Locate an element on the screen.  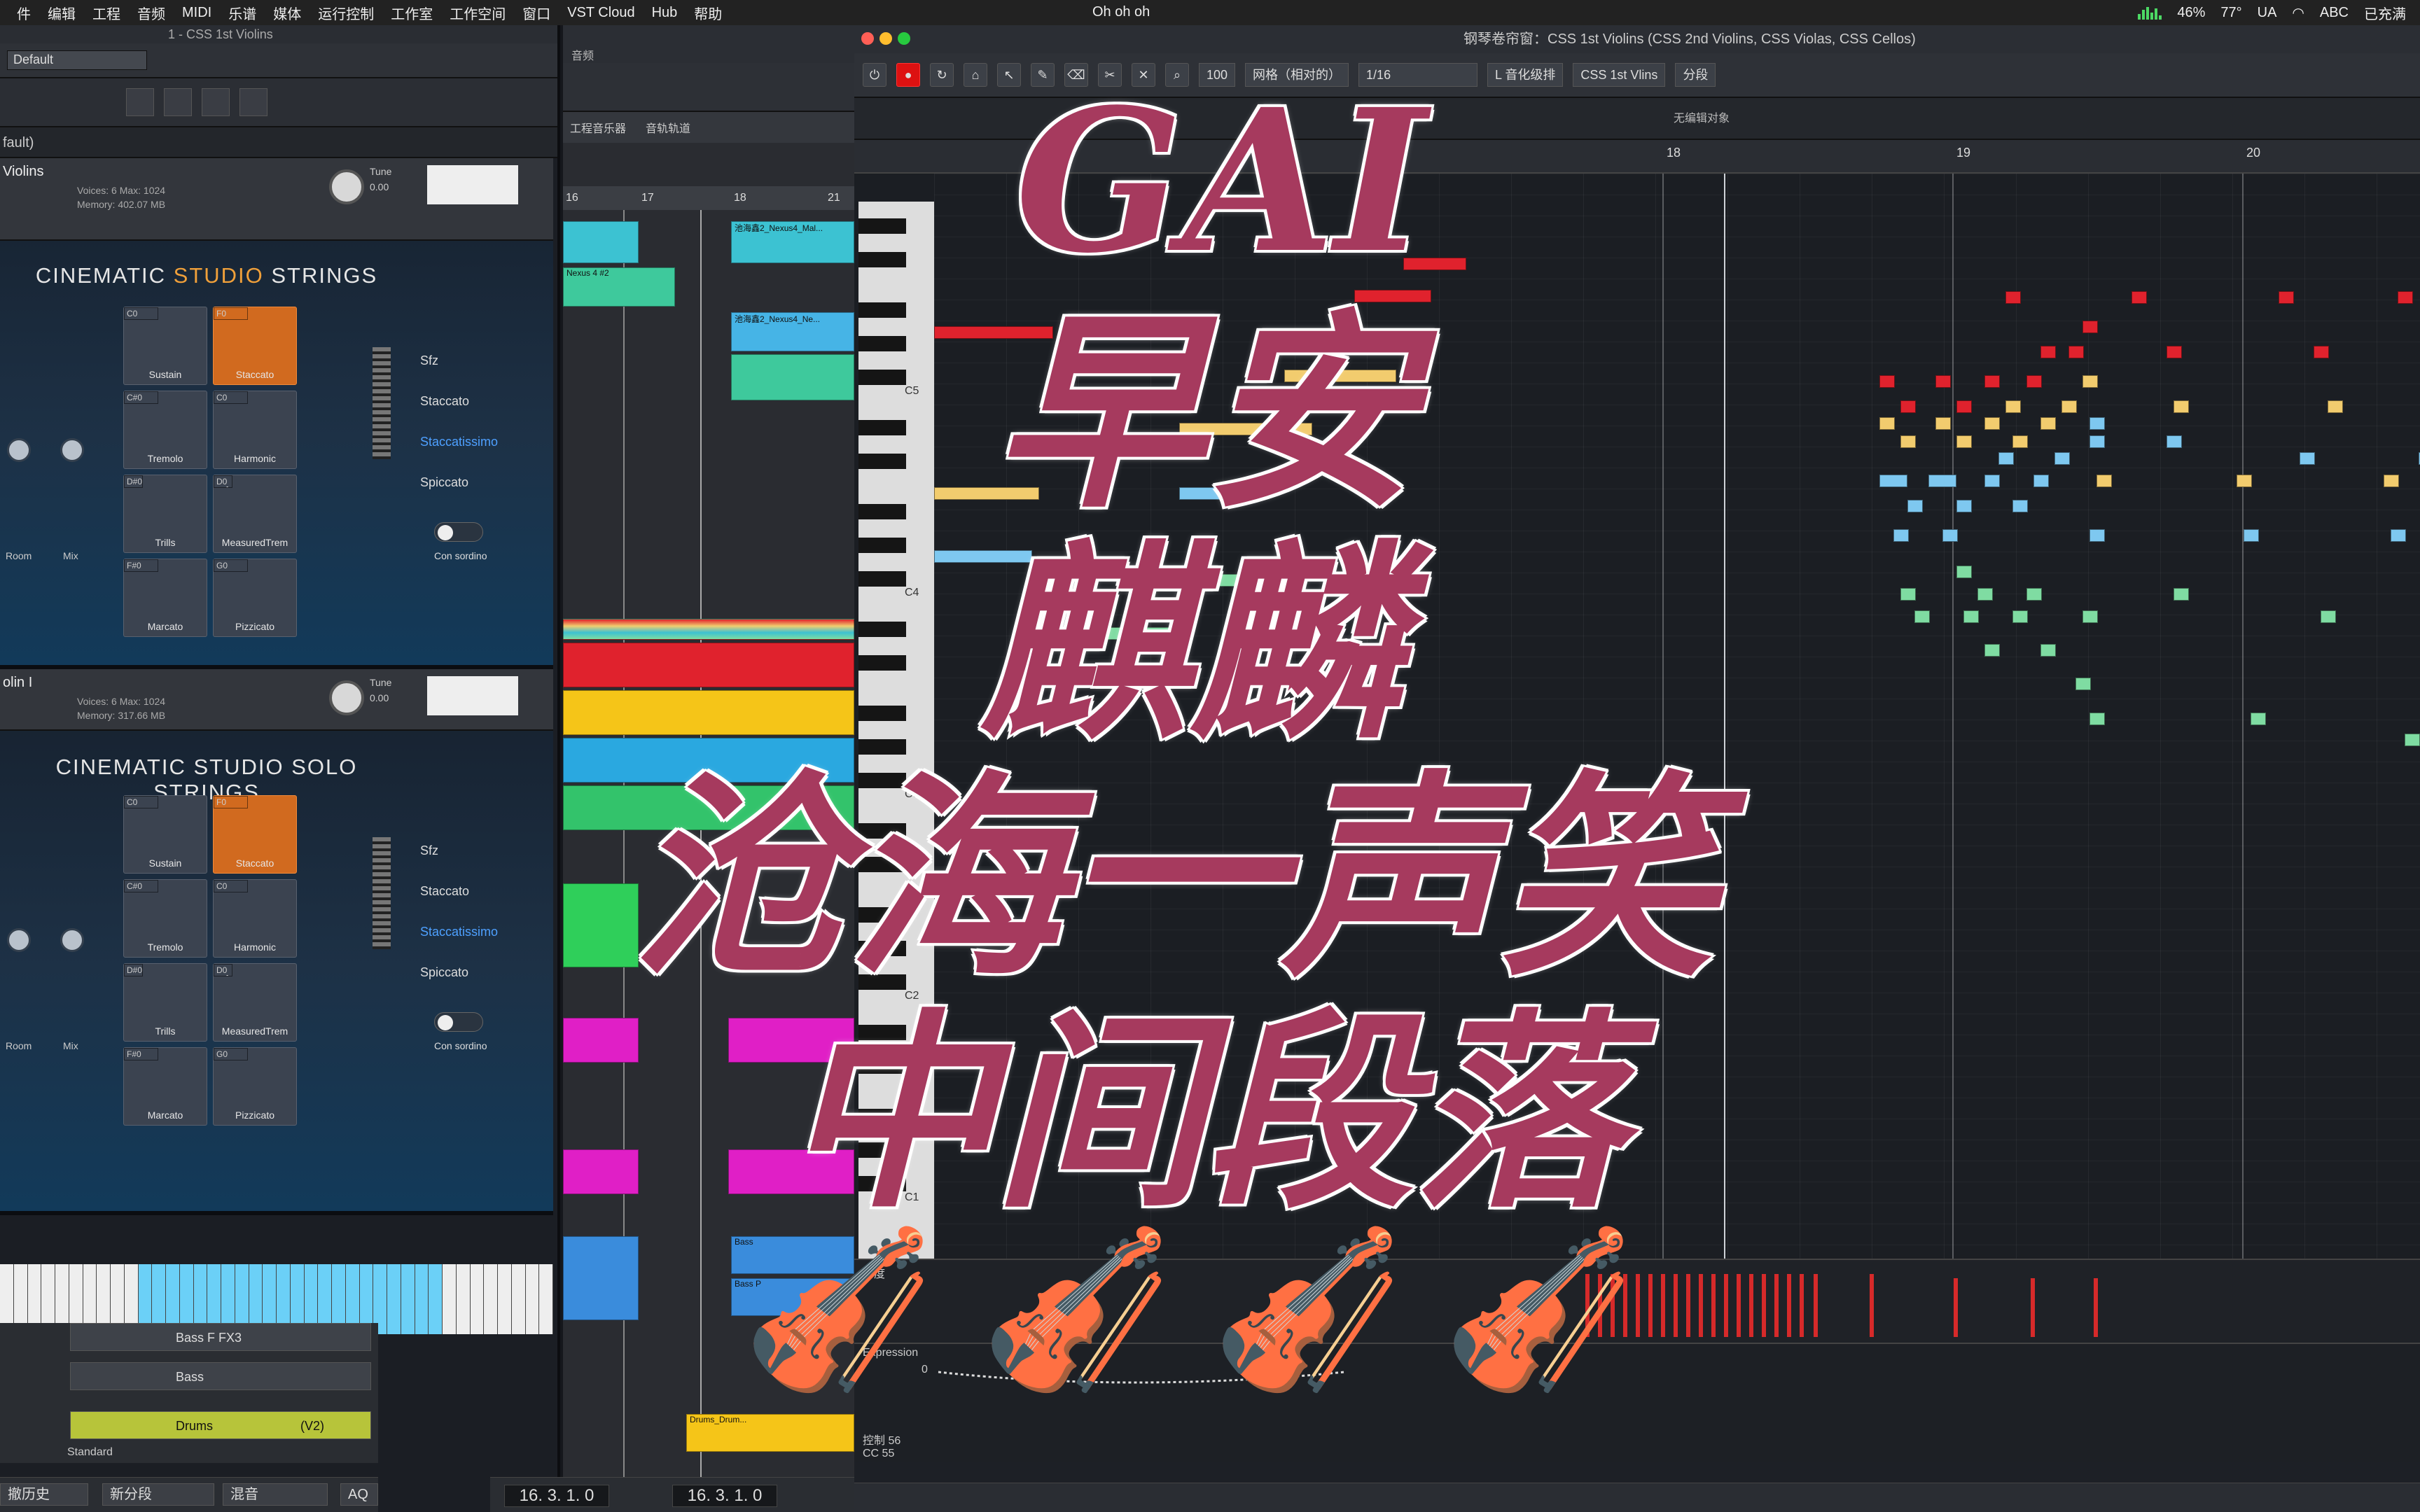
legato-select: L 音化级排 is located at coordinates (1525, 75).